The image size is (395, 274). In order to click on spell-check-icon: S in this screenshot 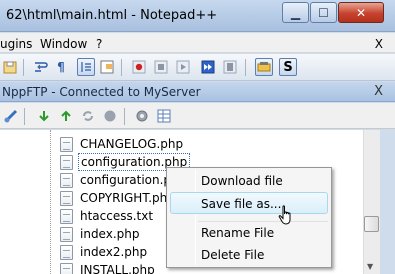, I will do `click(288, 67)`.